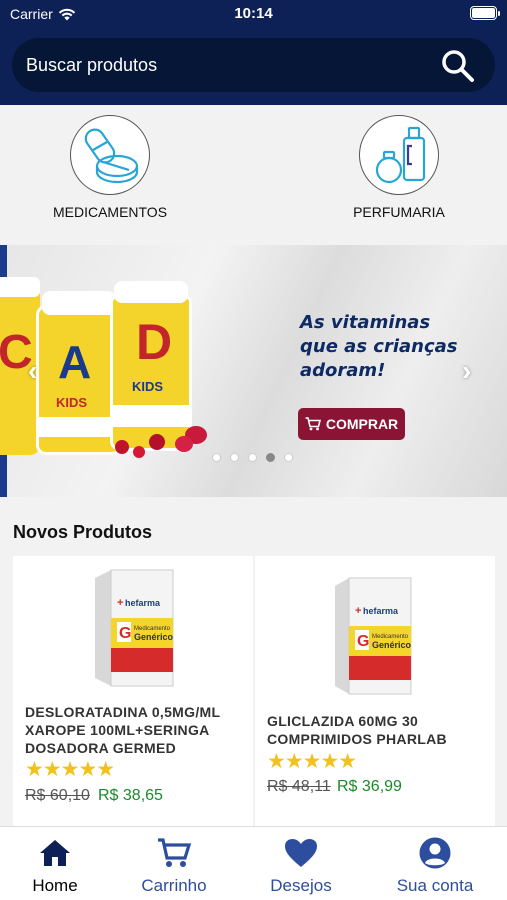 The image size is (507, 900). What do you see at coordinates (343, 370) in the screenshot?
I see `headline-line: adoram!` at bounding box center [343, 370].